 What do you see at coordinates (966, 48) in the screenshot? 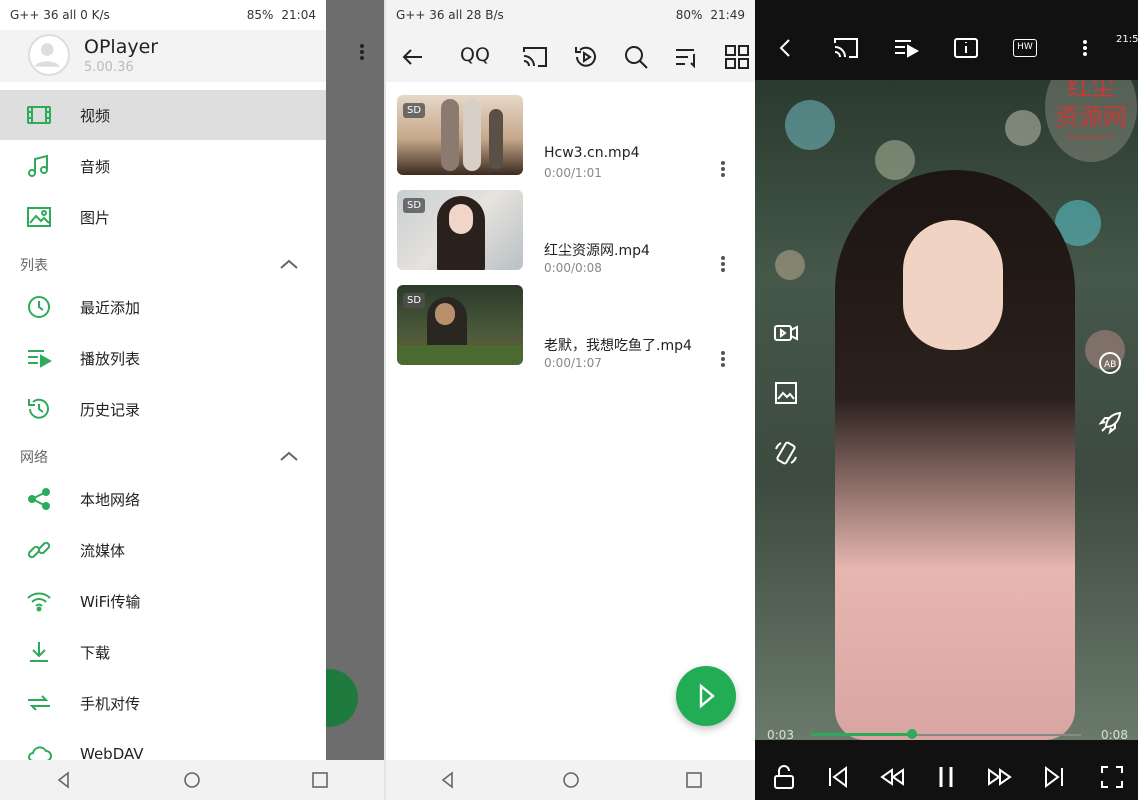
I see `info-icon` at bounding box center [966, 48].